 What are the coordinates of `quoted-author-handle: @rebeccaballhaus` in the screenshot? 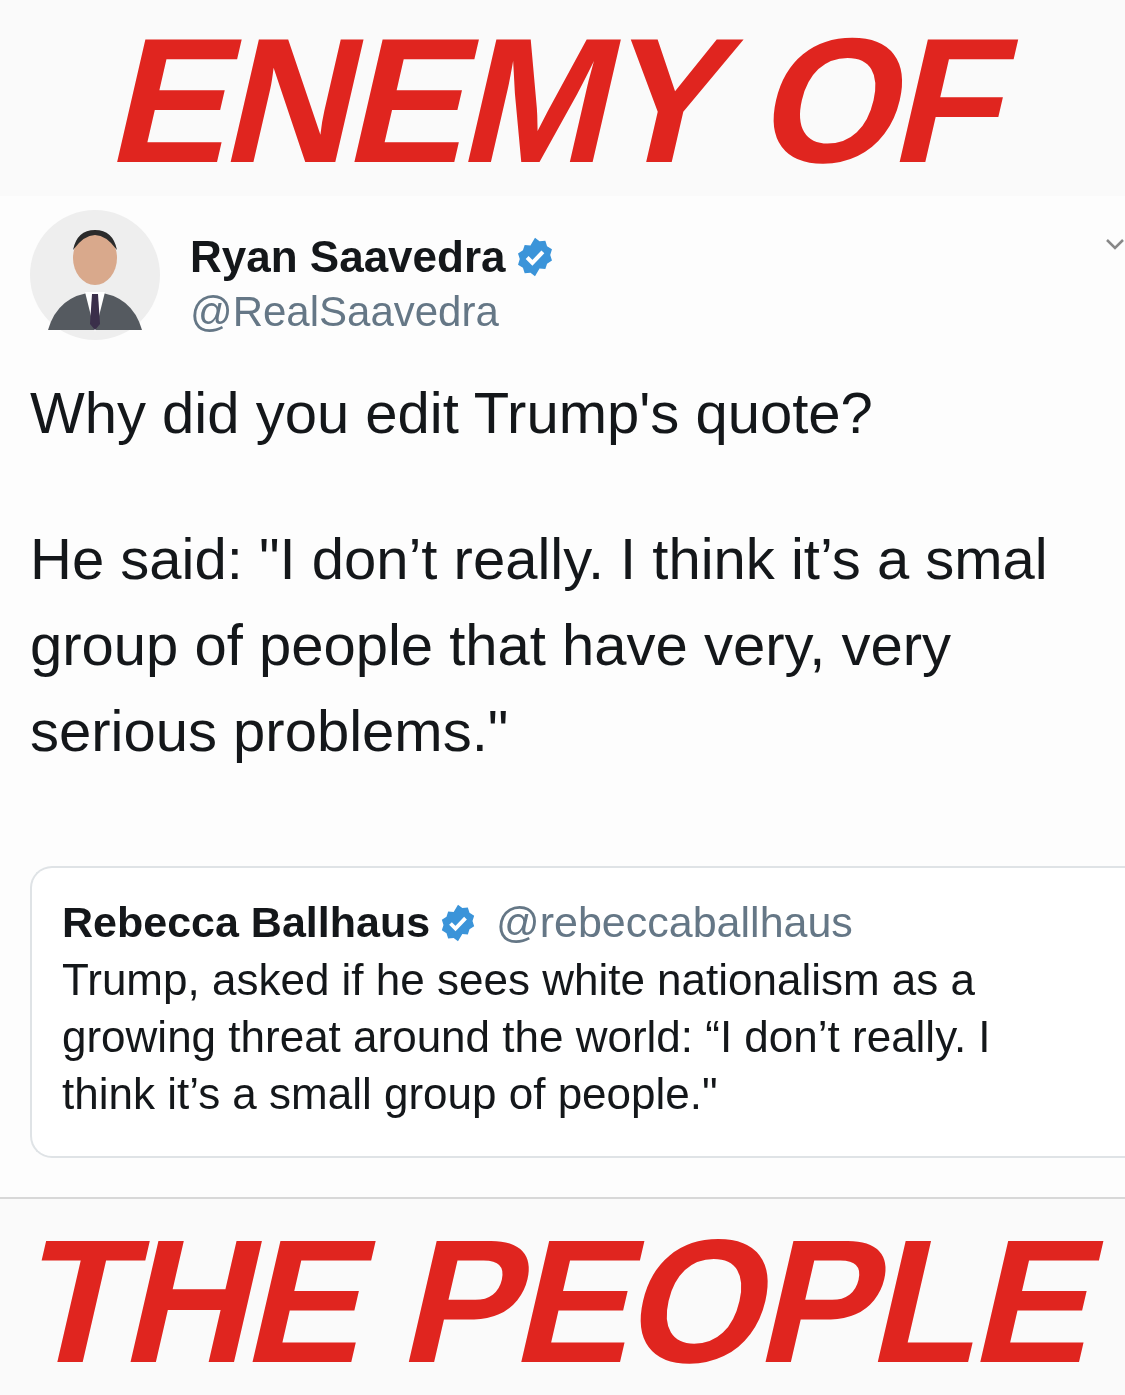 It's located at (674, 922).